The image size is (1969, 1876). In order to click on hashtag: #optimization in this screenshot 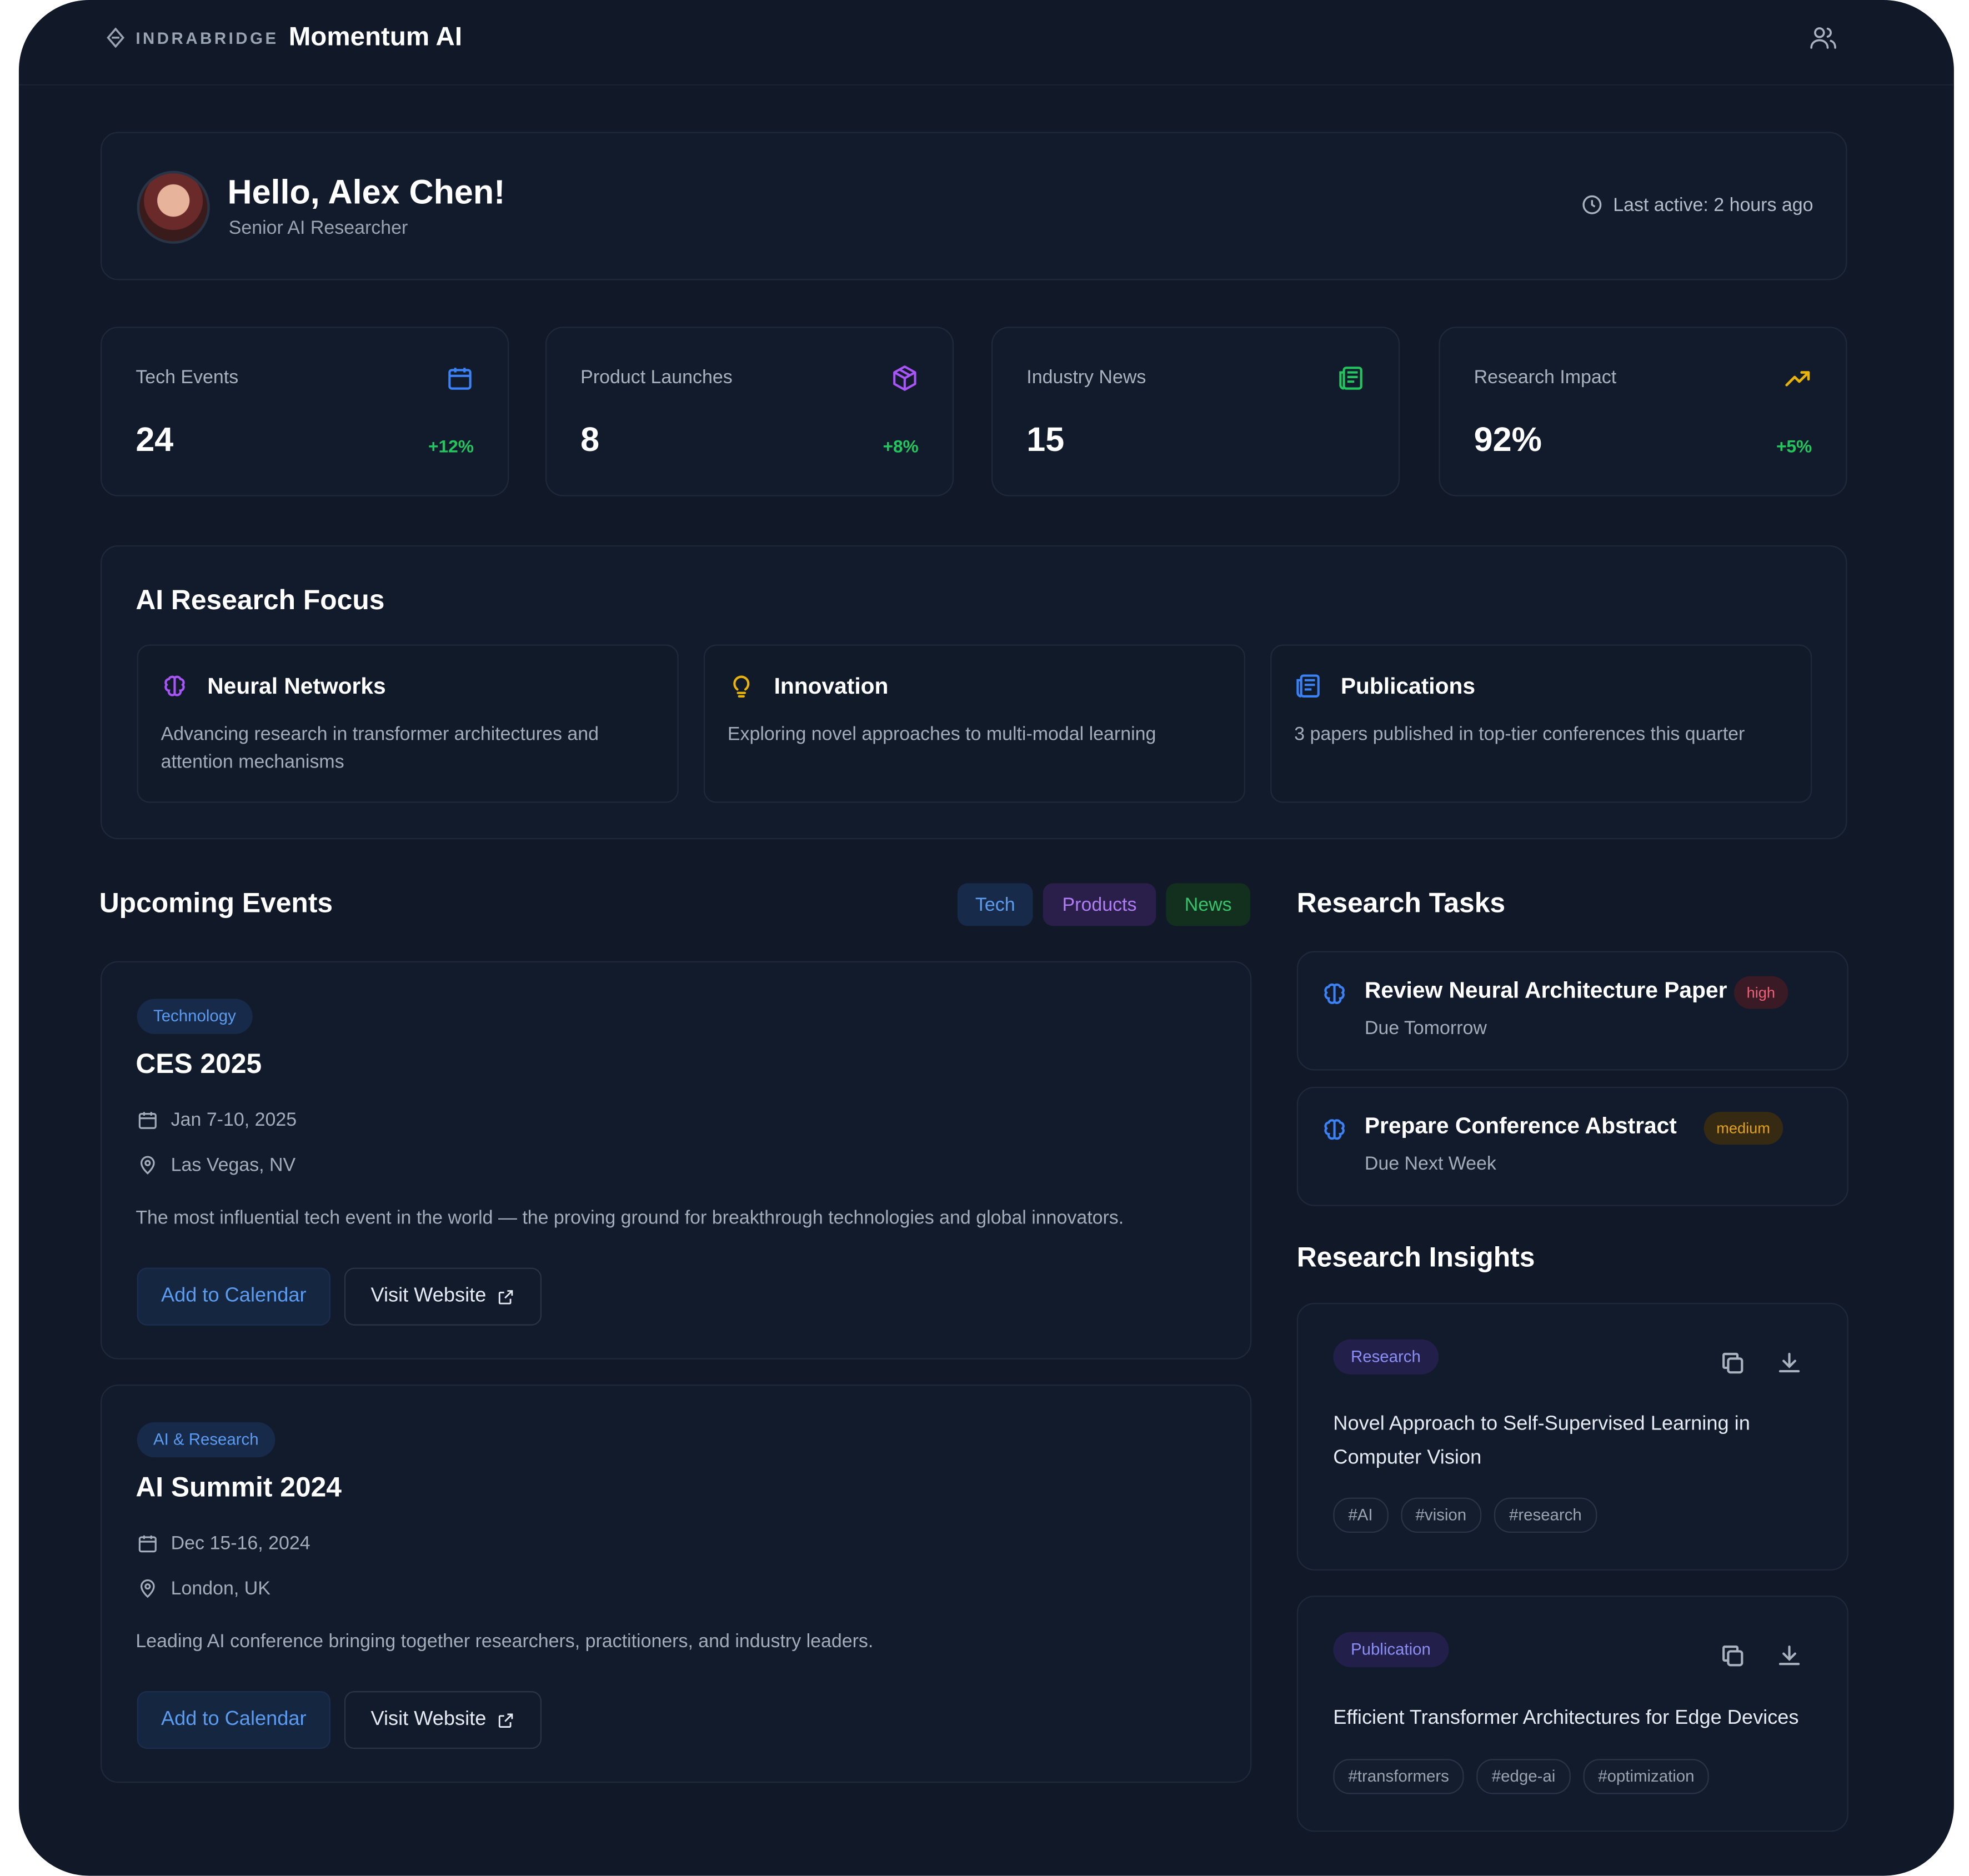, I will do `click(1646, 1776)`.